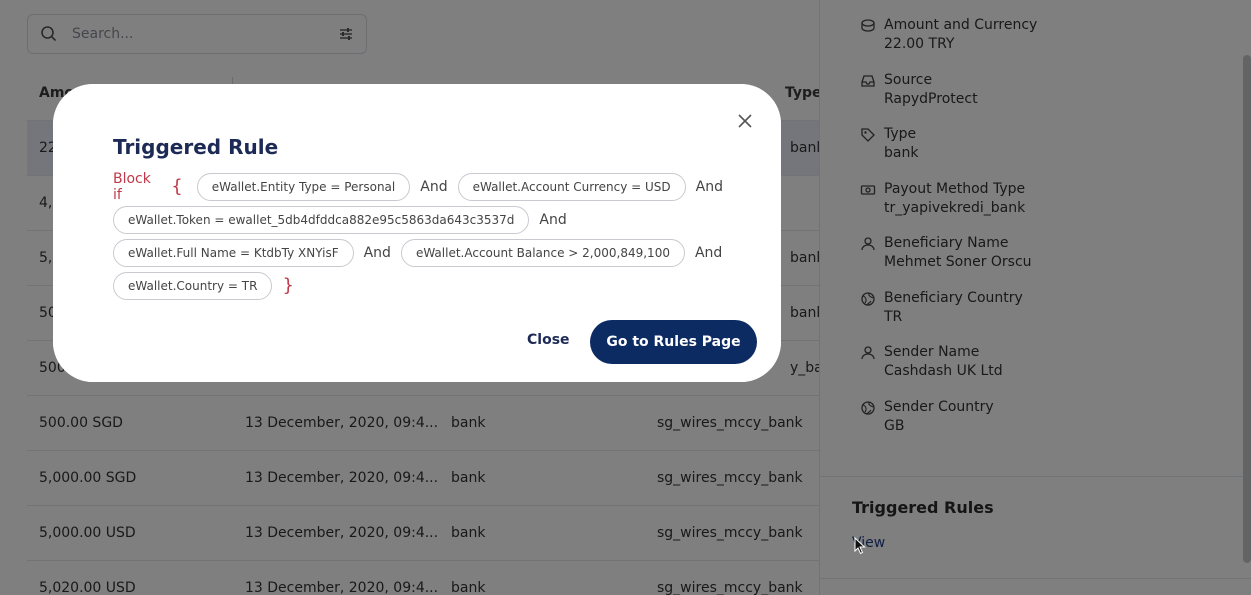  What do you see at coordinates (132, 186) in the screenshot?
I see `block-if-keyword: Block if` at bounding box center [132, 186].